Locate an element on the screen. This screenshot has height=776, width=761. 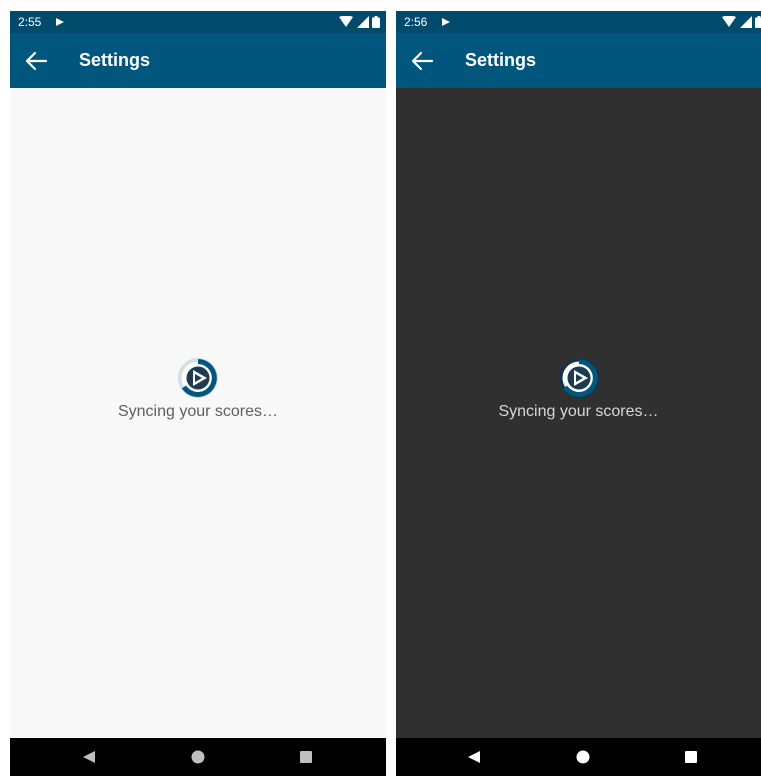
status-time: 2:56 is located at coordinates (416, 22).